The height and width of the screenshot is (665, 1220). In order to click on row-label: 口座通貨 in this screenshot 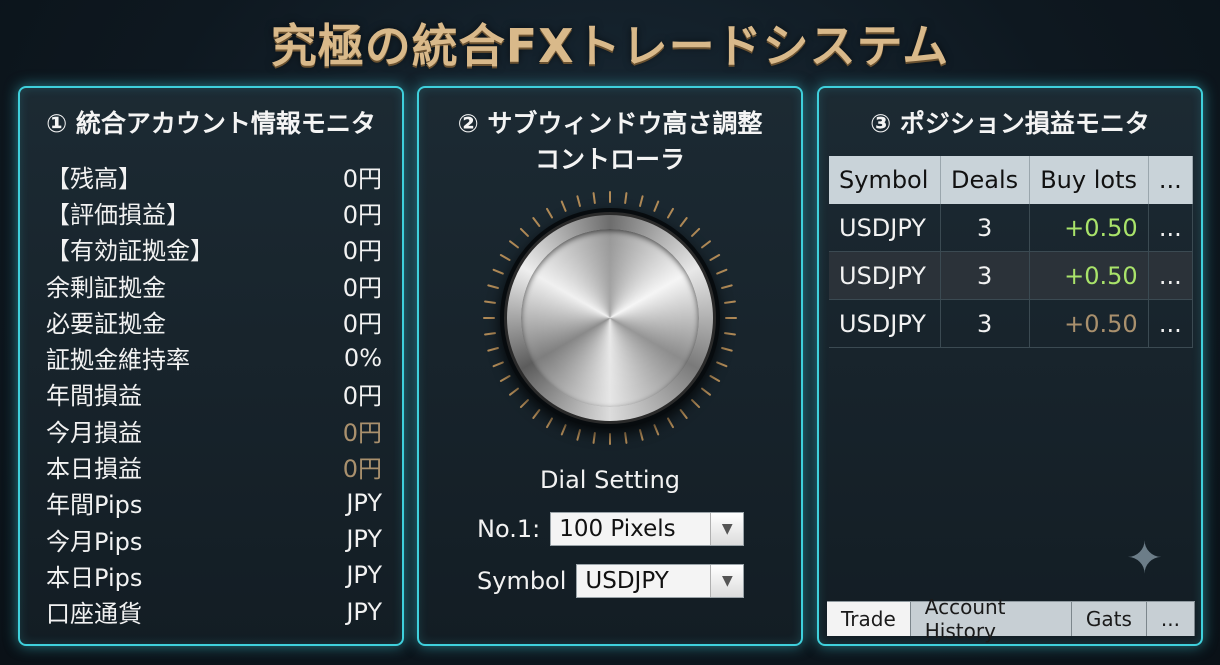, I will do `click(94, 614)`.